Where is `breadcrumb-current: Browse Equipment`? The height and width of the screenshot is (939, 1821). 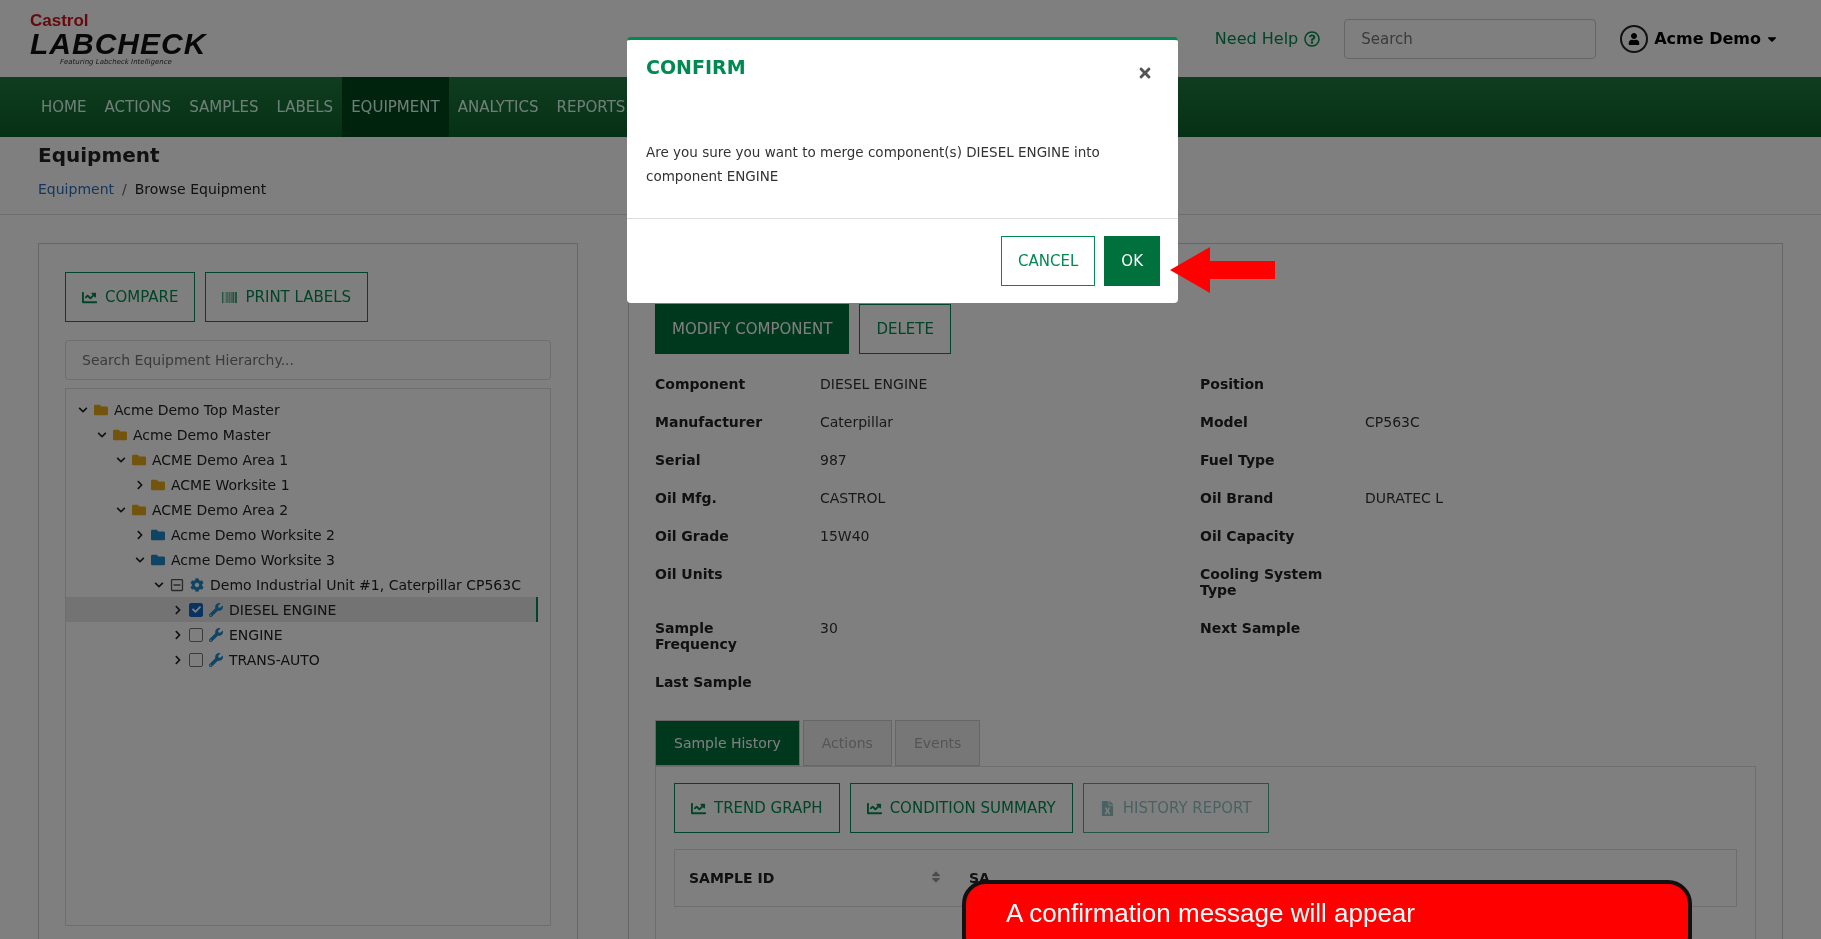
breadcrumb-current: Browse Equipment is located at coordinates (200, 189).